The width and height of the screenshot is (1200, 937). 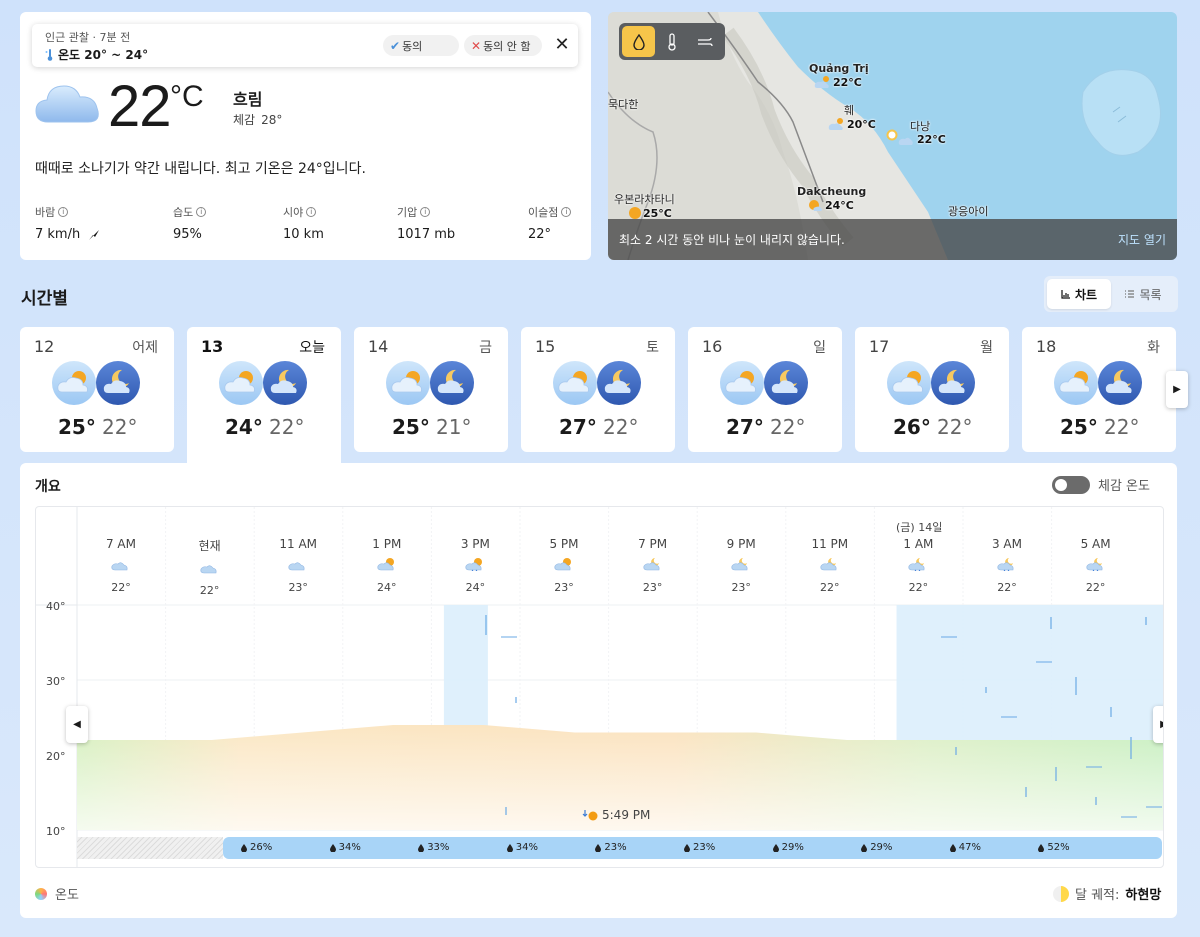 What do you see at coordinates (1065, 294) in the screenshot?
I see `chart-icon` at bounding box center [1065, 294].